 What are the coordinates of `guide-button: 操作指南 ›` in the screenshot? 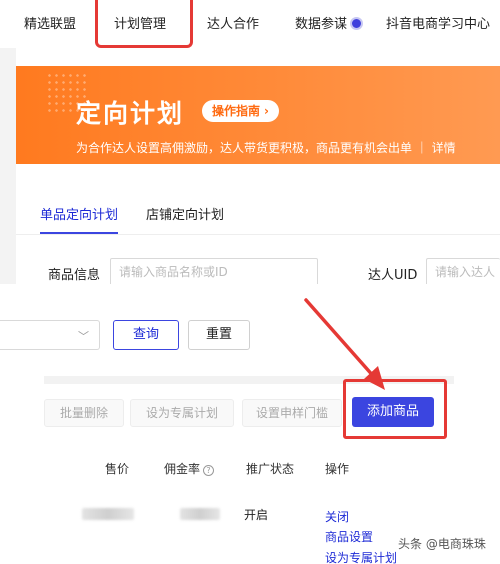 It's located at (240, 111).